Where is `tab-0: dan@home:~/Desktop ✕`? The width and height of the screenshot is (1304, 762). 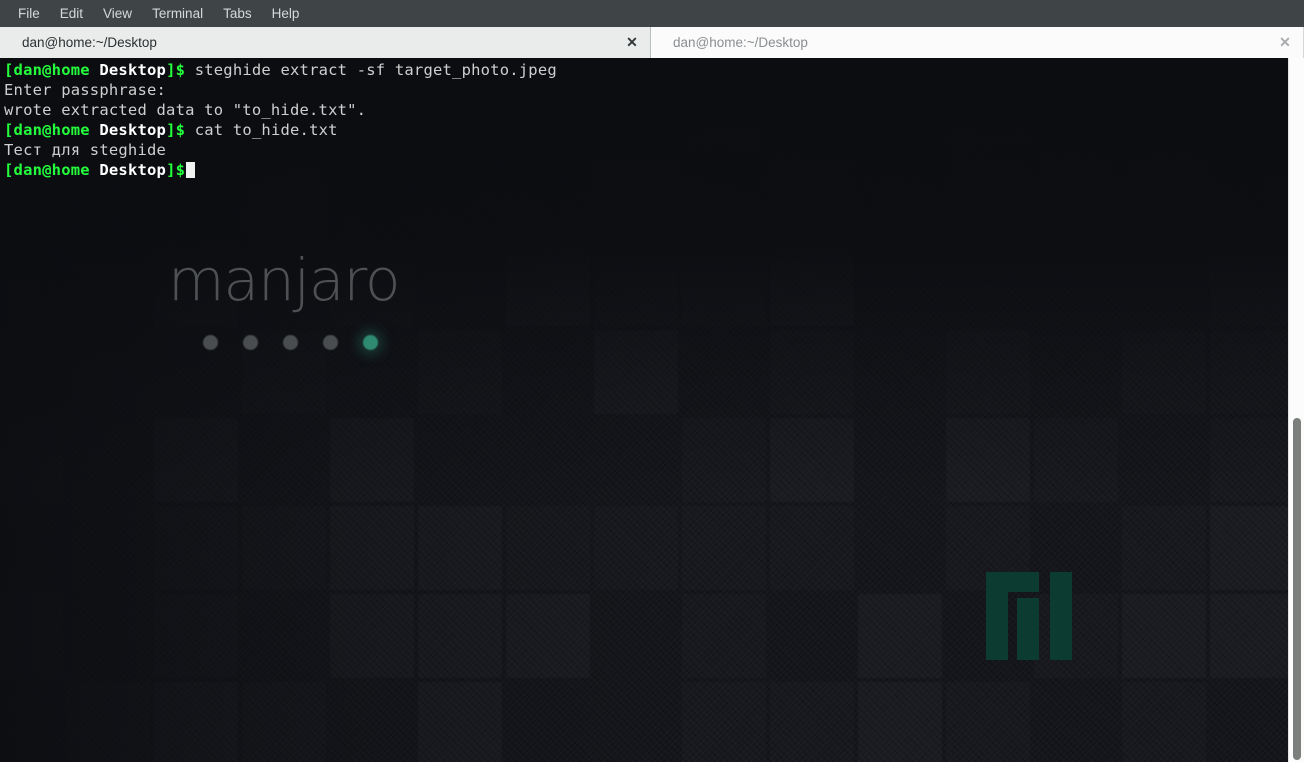 tab-0: dan@home:~/Desktop ✕ is located at coordinates (325, 42).